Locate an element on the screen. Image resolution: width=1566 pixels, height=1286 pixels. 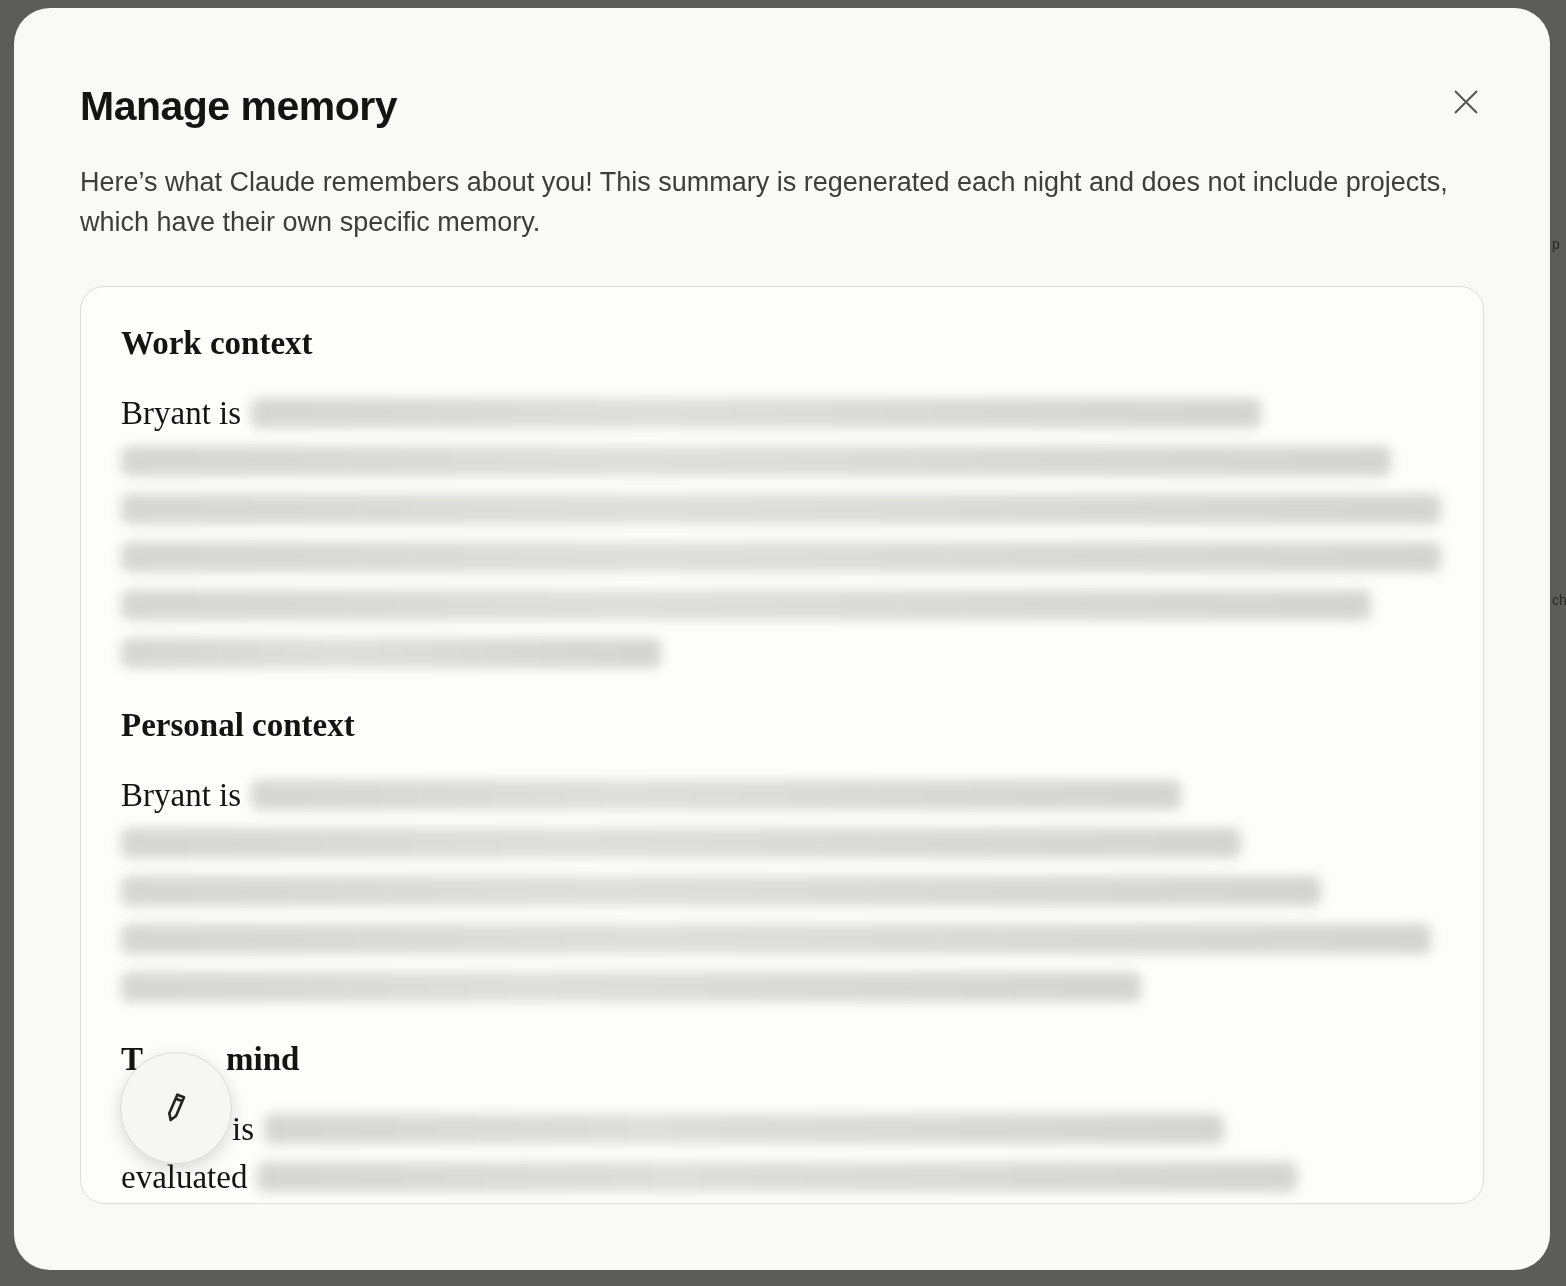
dialog-title: Manage memory is located at coordinates (239, 106).